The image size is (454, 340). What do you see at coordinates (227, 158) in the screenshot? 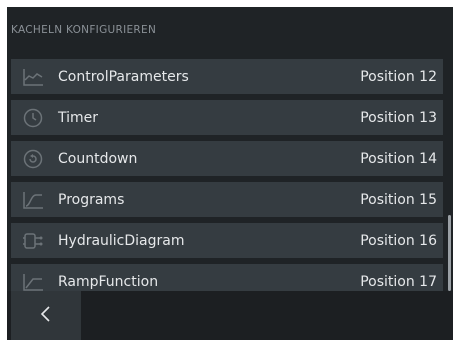
I see `tile-row-countdown: Countdown Position 14` at bounding box center [227, 158].